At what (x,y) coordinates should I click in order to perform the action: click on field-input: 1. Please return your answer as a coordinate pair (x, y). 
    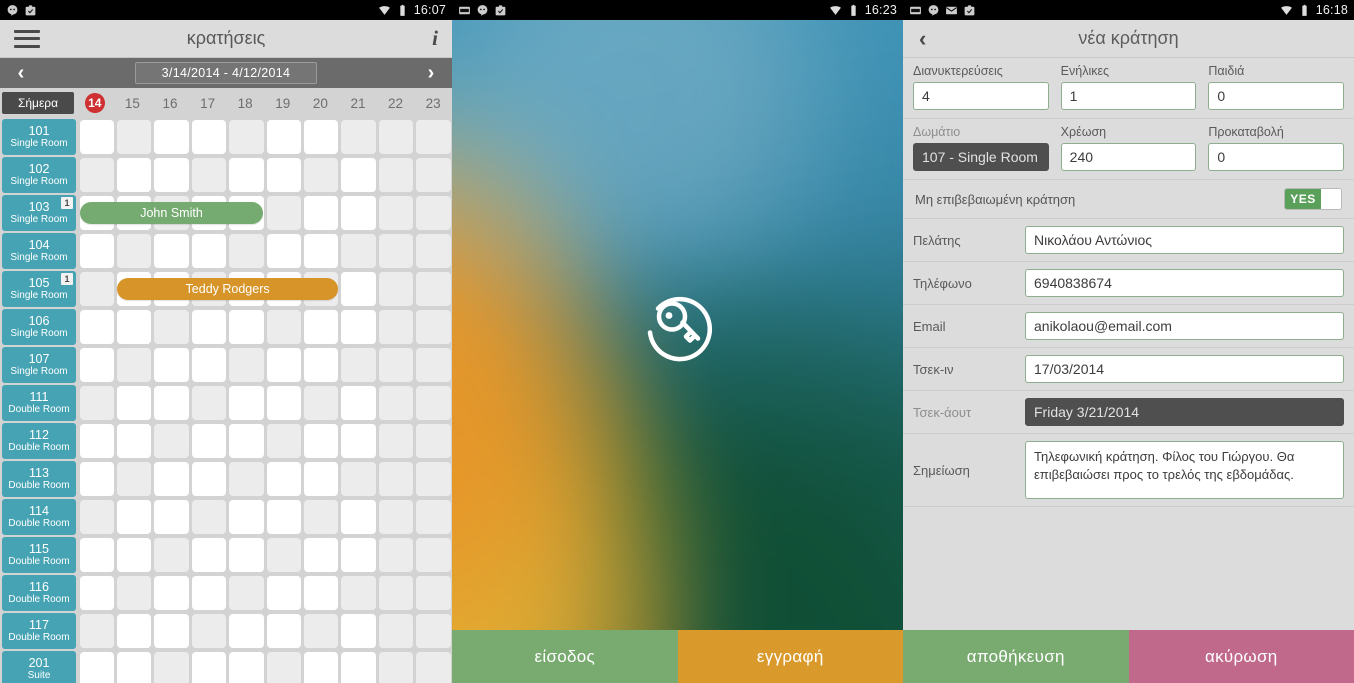
    Looking at the image, I should click on (1128, 96).